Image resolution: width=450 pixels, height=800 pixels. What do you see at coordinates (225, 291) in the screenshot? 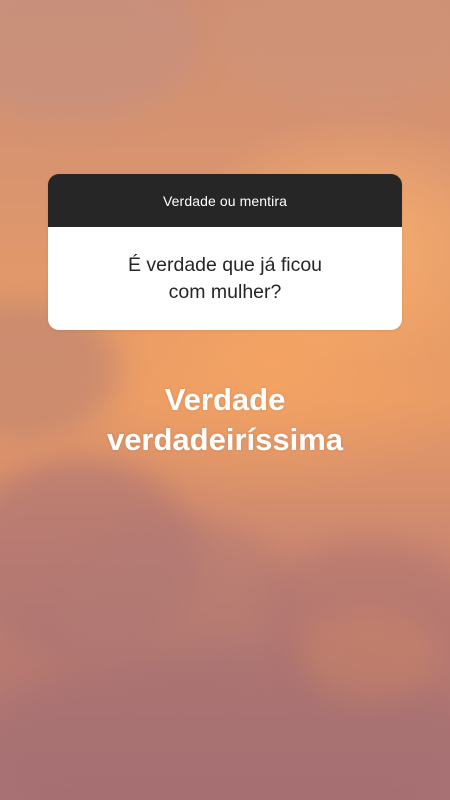
I see `question-line-2: com mulher?` at bounding box center [225, 291].